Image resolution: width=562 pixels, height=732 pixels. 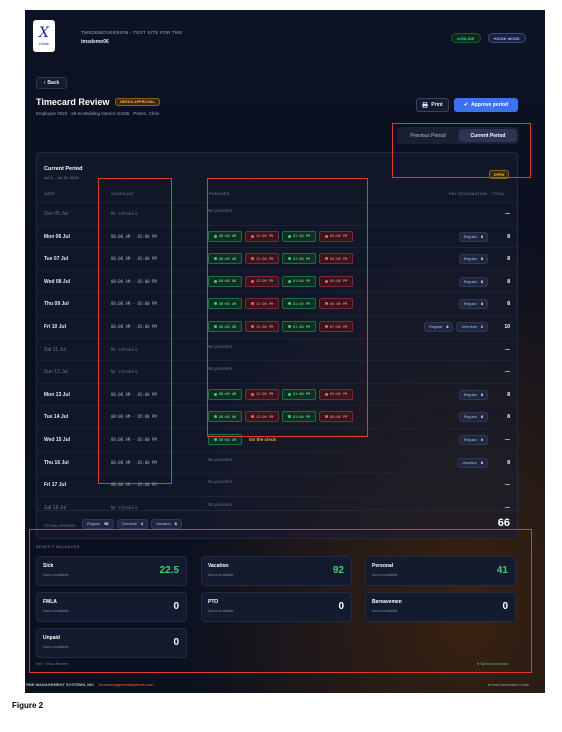 I want to click on online-status-label: ONLINE, so click(x=467, y=38).